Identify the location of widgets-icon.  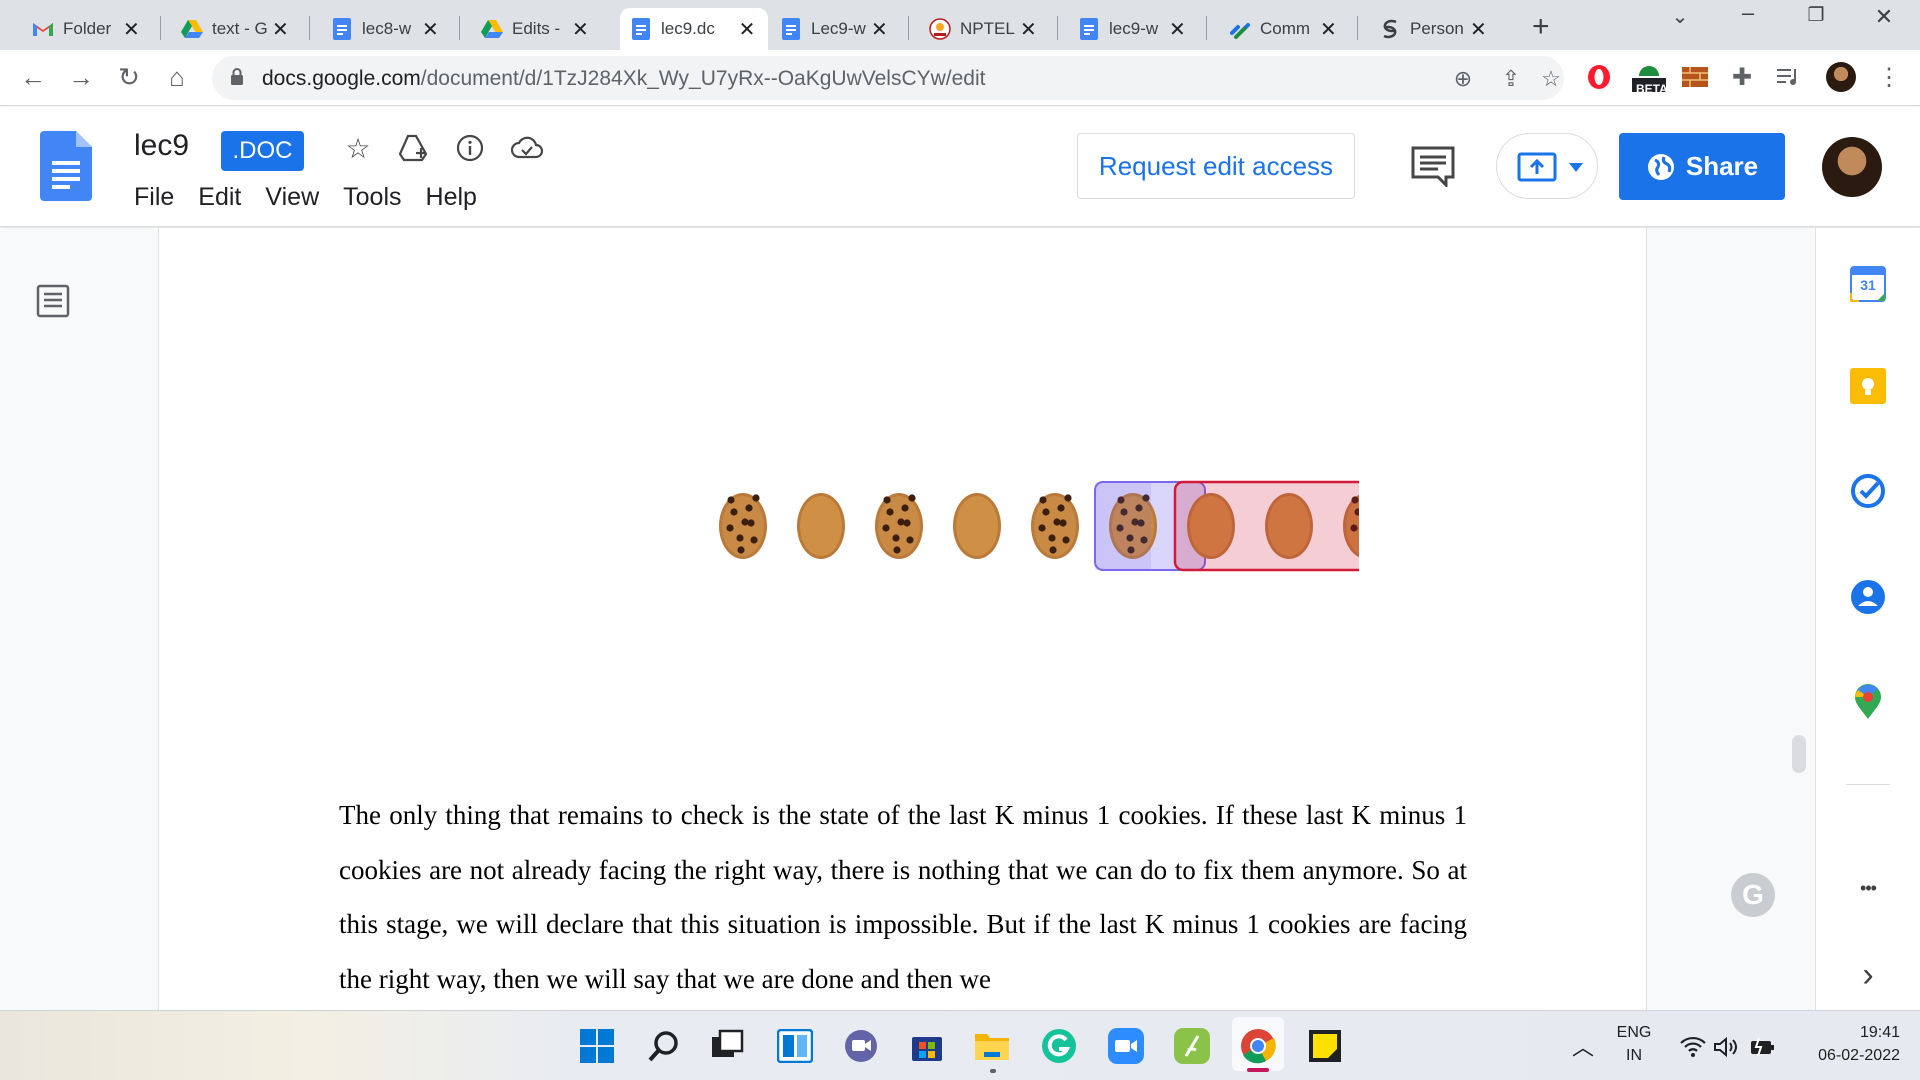
(795, 1046).